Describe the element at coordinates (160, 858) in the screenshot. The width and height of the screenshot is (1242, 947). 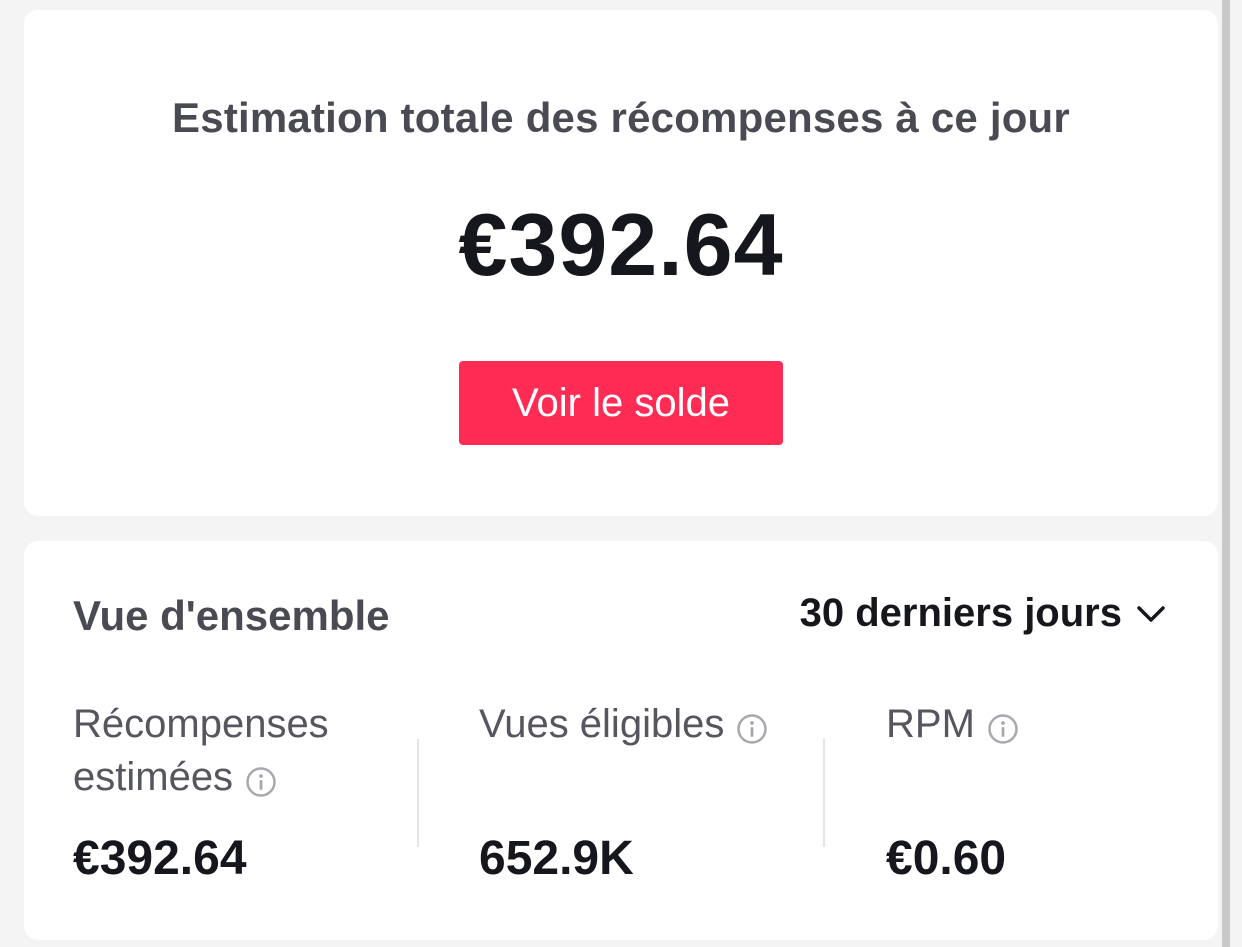
I see `metric-value: €392.64` at that location.